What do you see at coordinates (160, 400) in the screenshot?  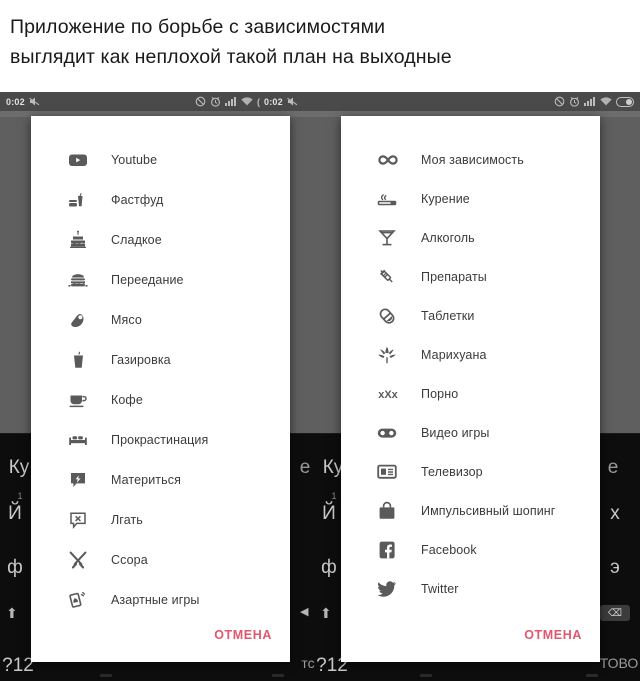 I see `list-item: Кофе` at bounding box center [160, 400].